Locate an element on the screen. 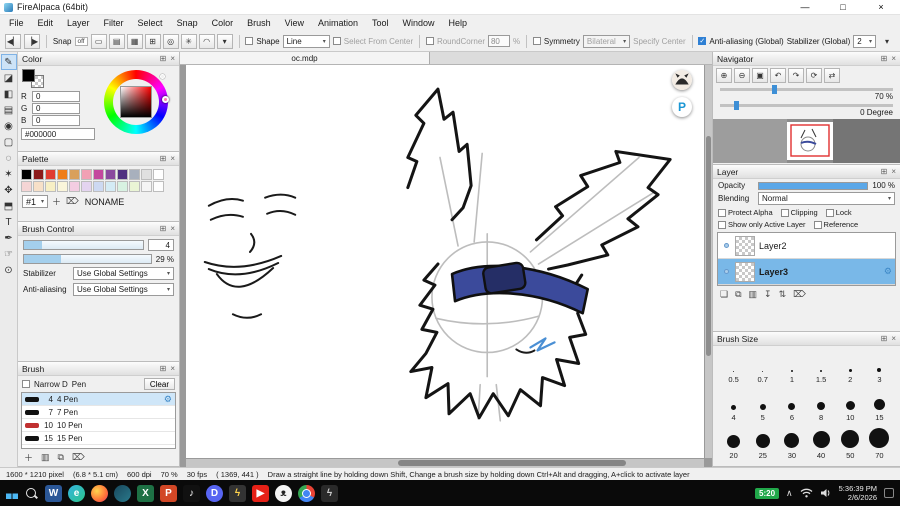 The image size is (900, 506). layer-opacity-slider is located at coordinates (813, 185).